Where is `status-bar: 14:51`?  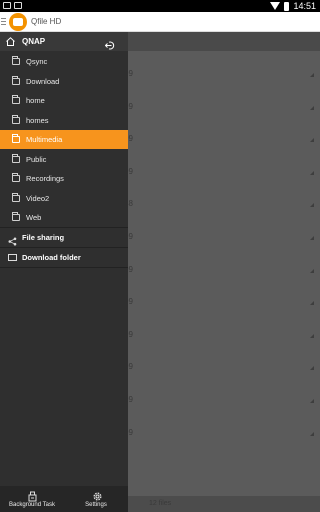
status-bar: 14:51 is located at coordinates (160, 6).